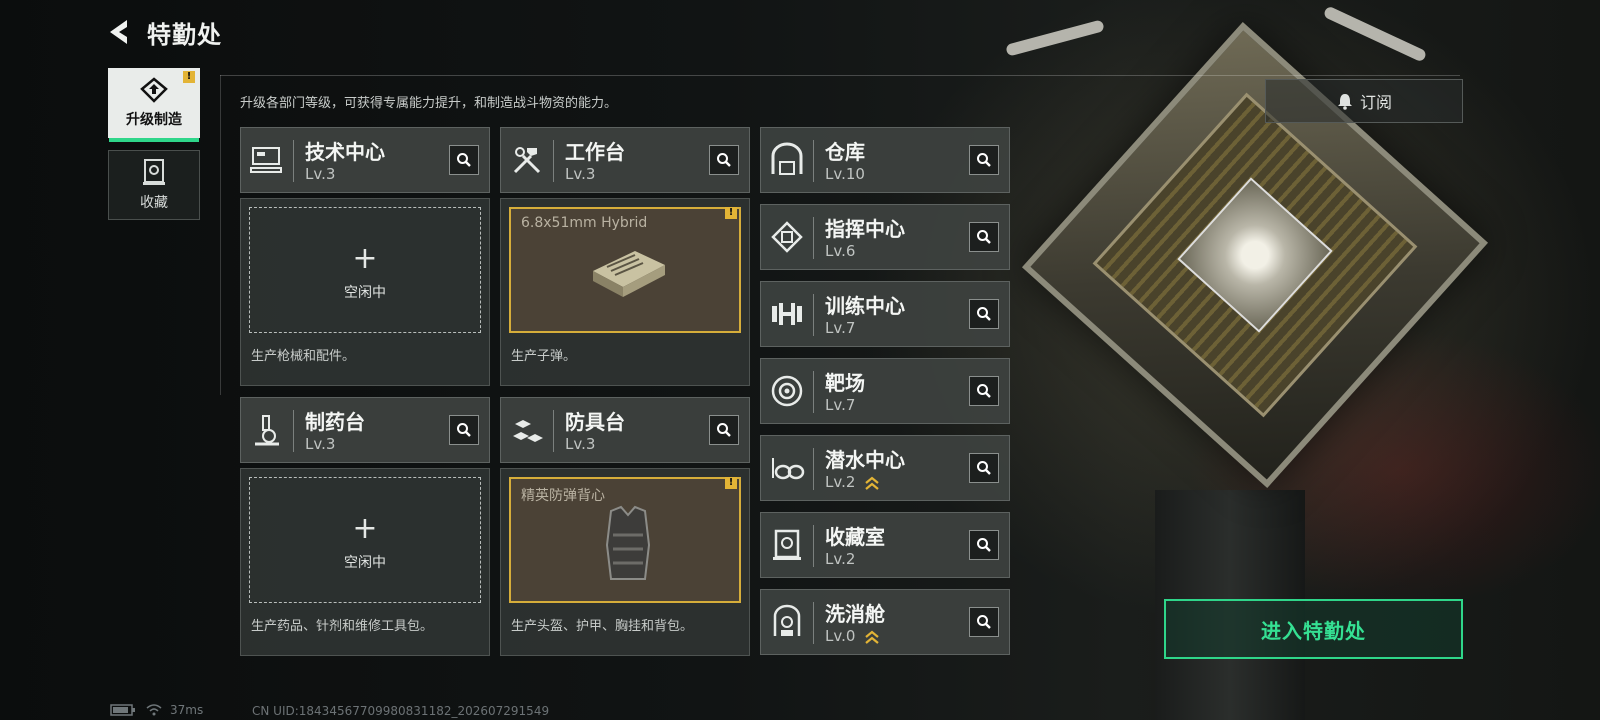 The width and height of the screenshot is (1600, 720). I want to click on workshop-description: 生产头盔、护甲、胸挂和背包。, so click(602, 626).